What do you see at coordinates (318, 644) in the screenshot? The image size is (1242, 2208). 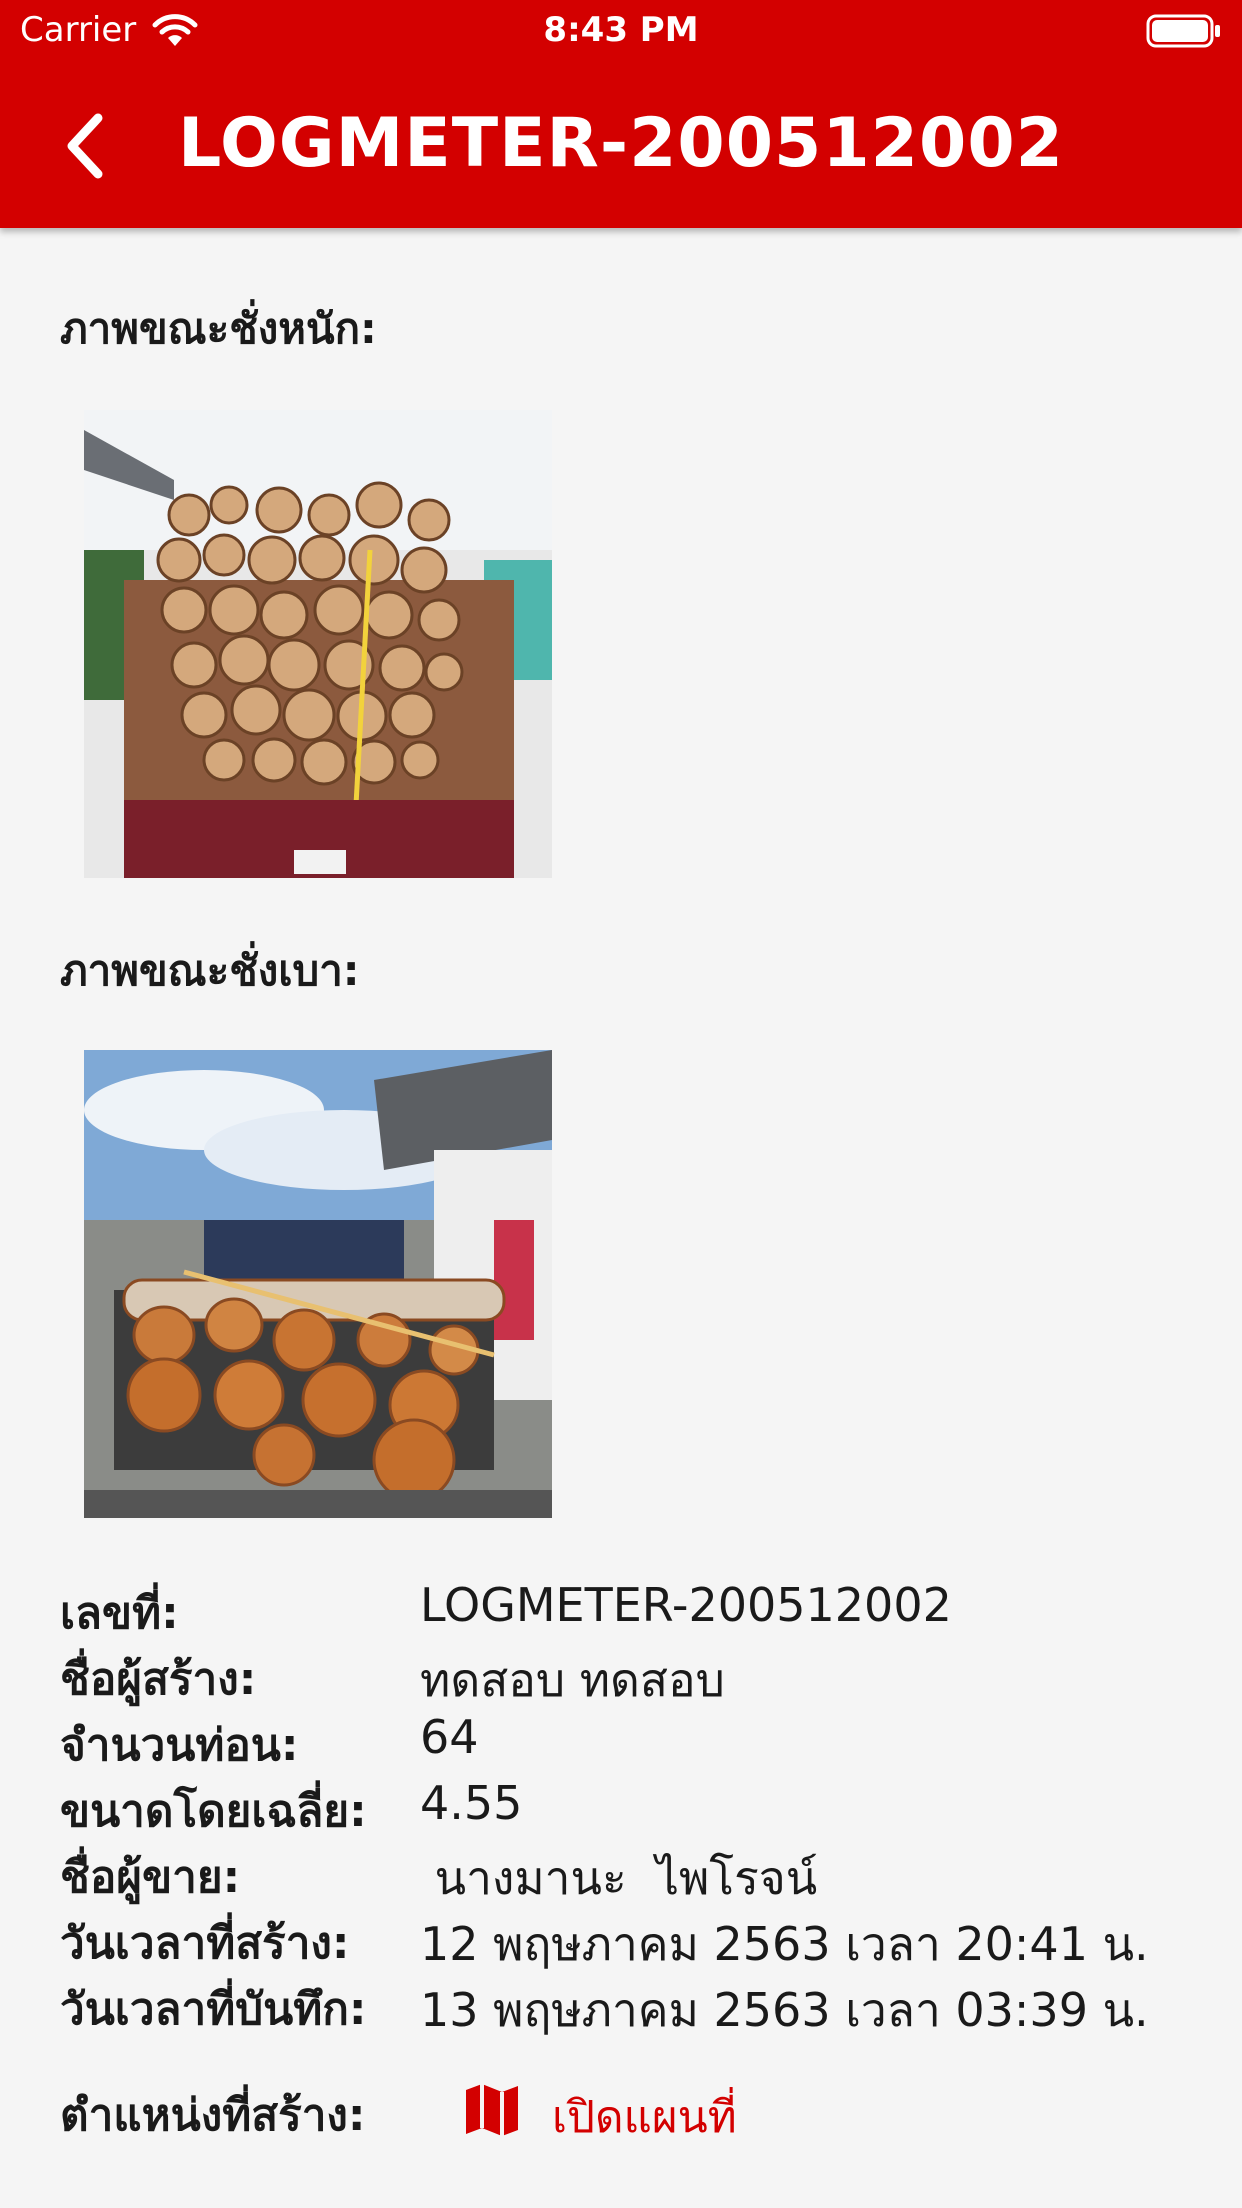 I see `heavy-weighing-photo` at bounding box center [318, 644].